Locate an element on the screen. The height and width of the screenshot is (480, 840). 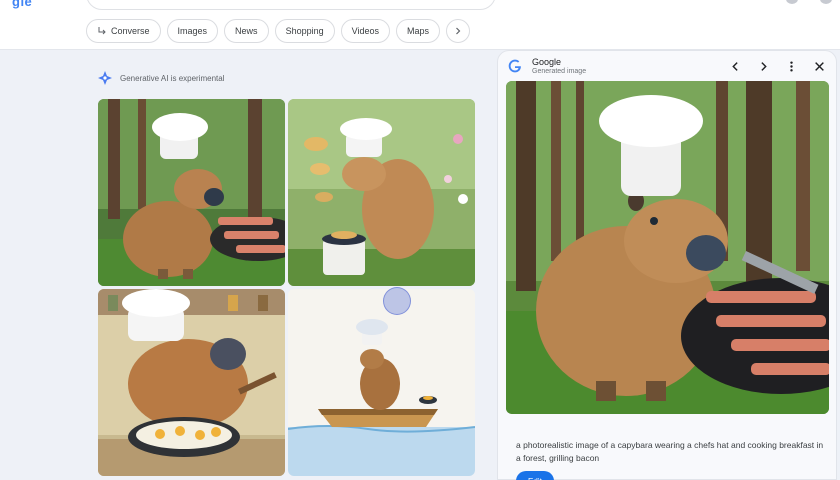
edit-button: Edit is located at coordinates (535, 475).